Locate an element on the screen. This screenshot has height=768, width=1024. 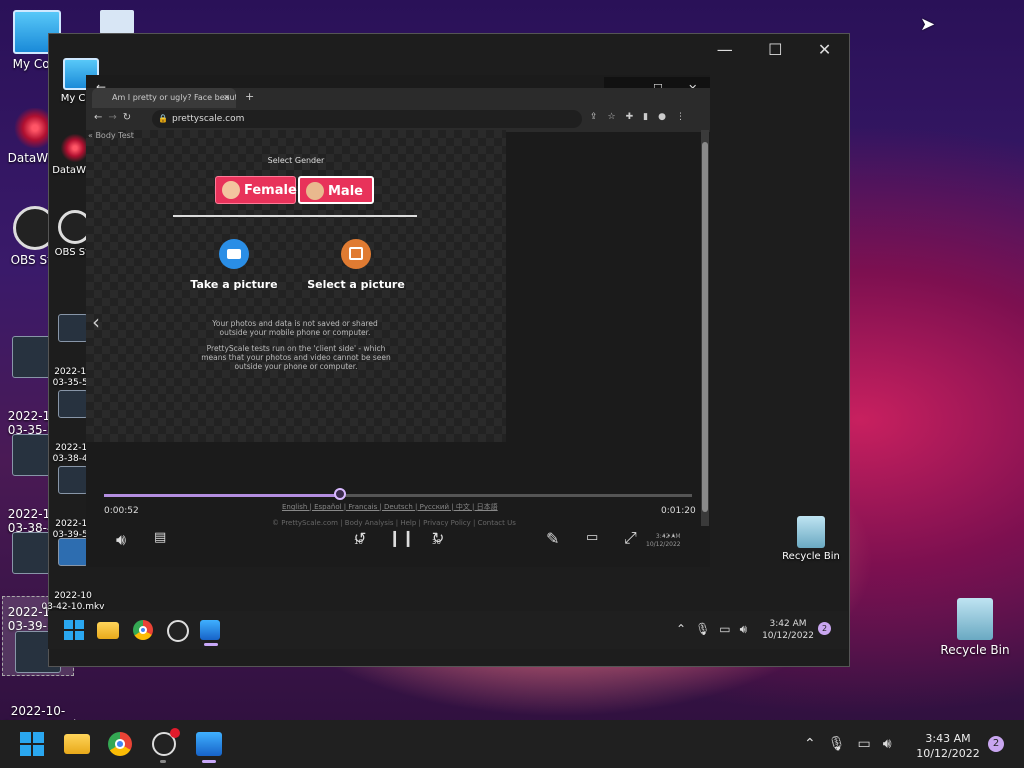
menu-icon: ⋮ is located at coordinates (685, 117).